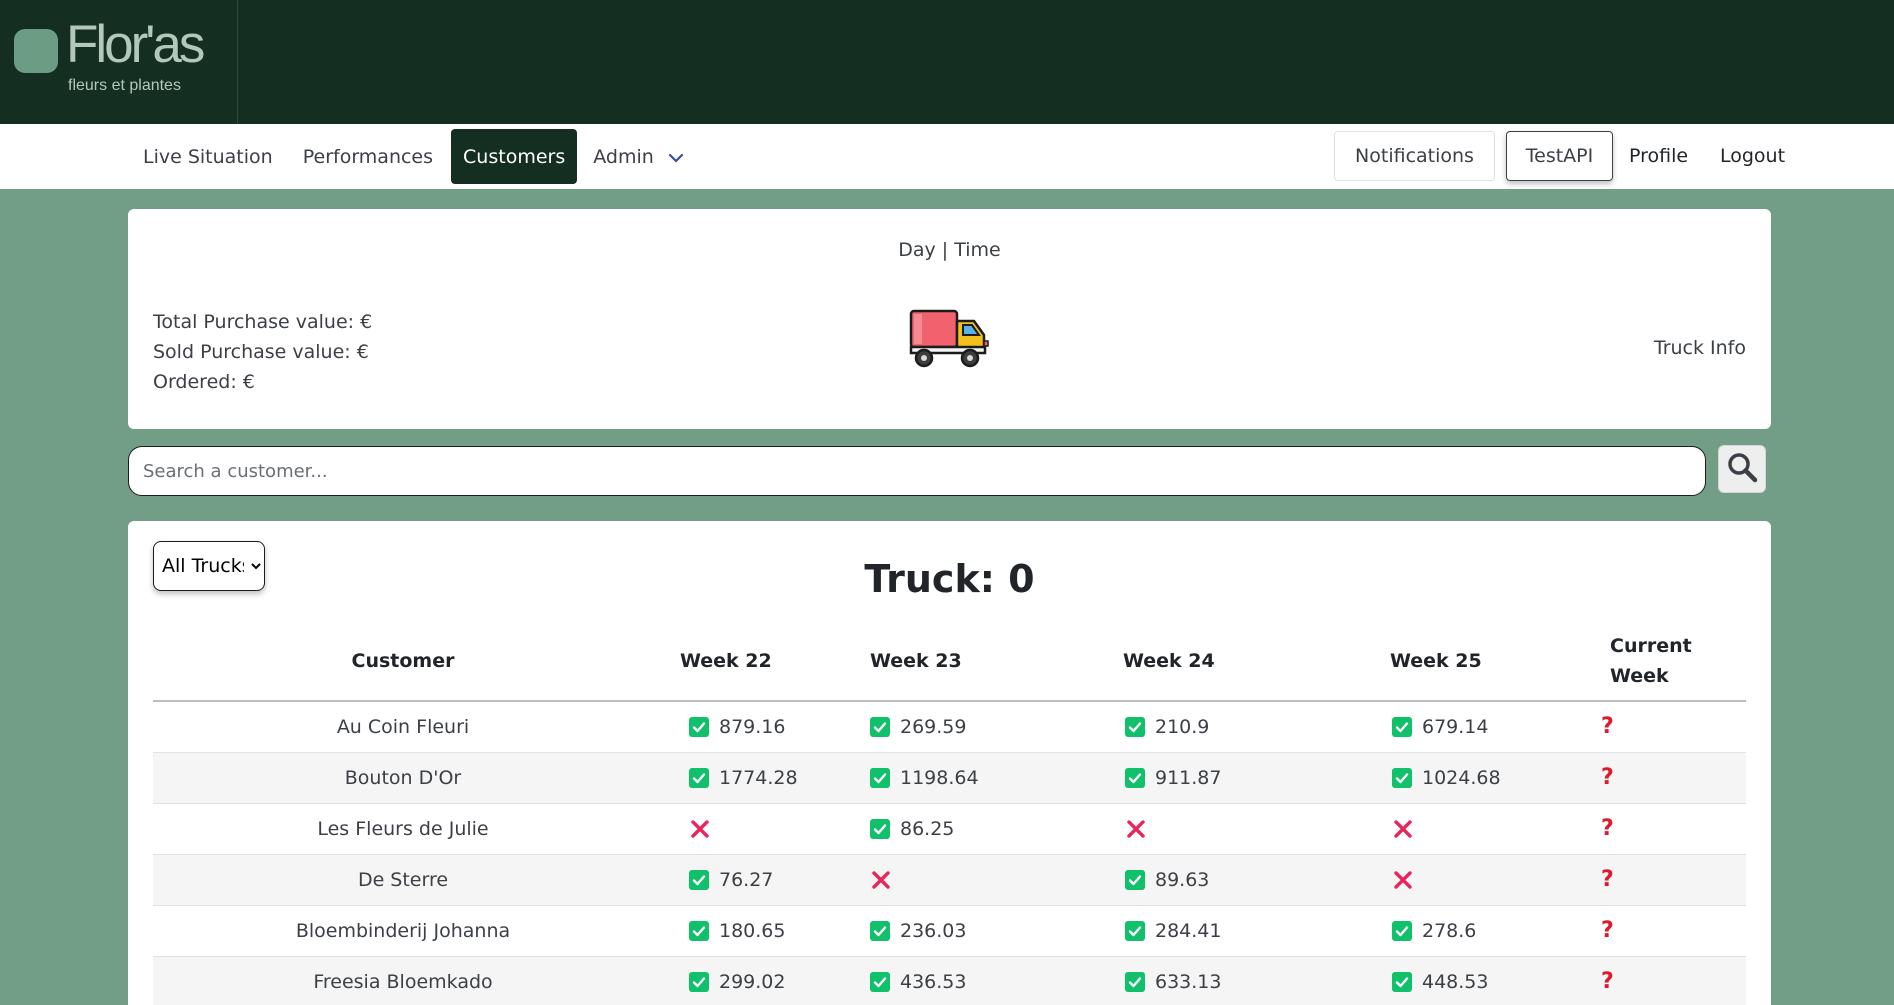  What do you see at coordinates (1559, 156) in the screenshot?
I see `testapi-button: TestAPI` at bounding box center [1559, 156].